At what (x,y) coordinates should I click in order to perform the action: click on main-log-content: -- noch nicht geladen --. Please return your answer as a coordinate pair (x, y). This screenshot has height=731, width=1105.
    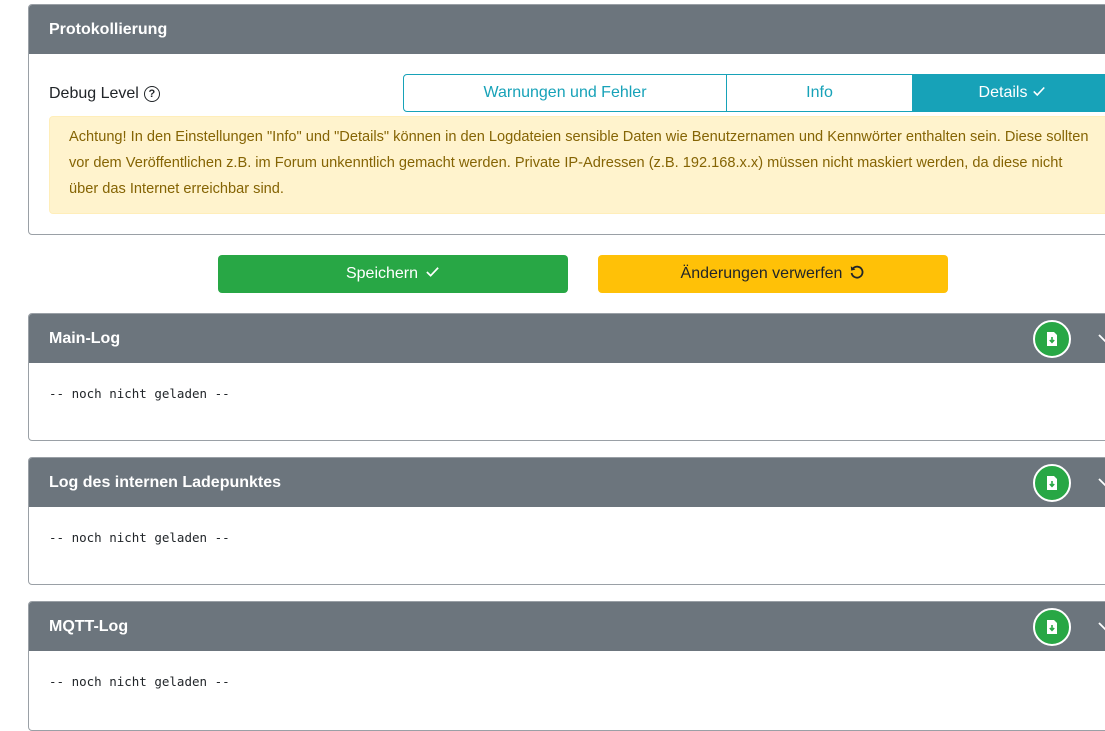
    Looking at the image, I should click on (139, 393).